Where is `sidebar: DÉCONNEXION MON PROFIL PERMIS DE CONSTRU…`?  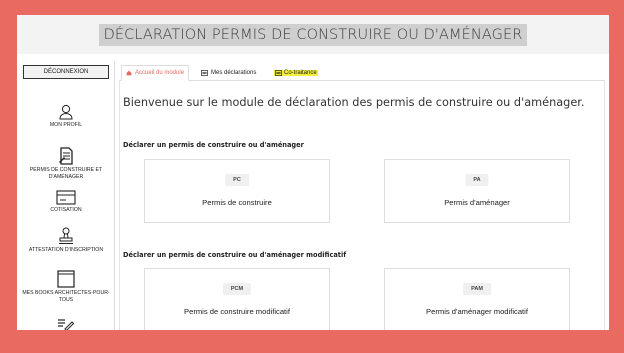 sidebar: DÉCONNEXION MON PROFIL PERMIS DE CONSTRU… is located at coordinates (66, 195).